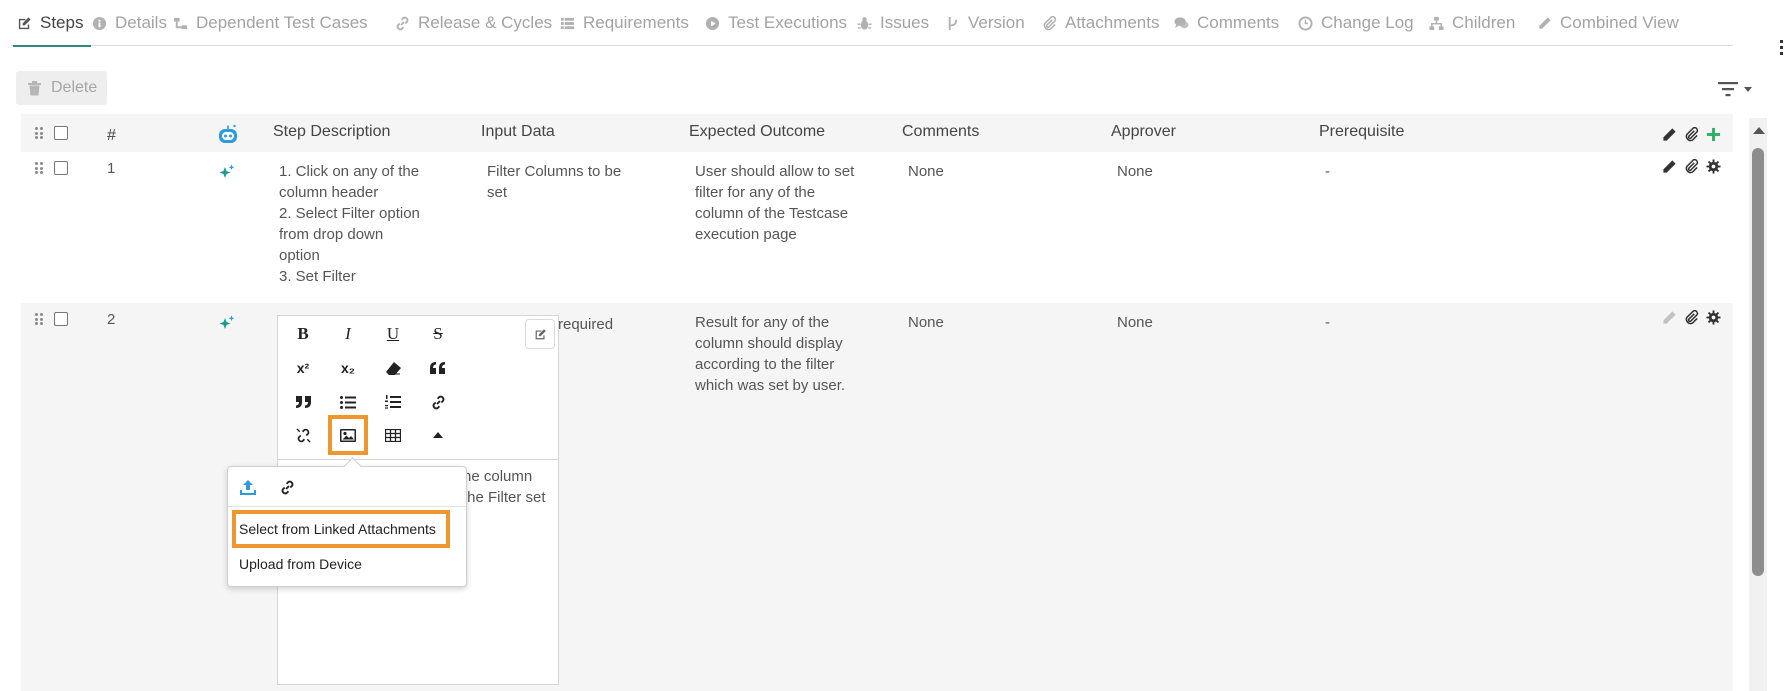  What do you see at coordinates (111, 168) in the screenshot?
I see `step-number: 1` at bounding box center [111, 168].